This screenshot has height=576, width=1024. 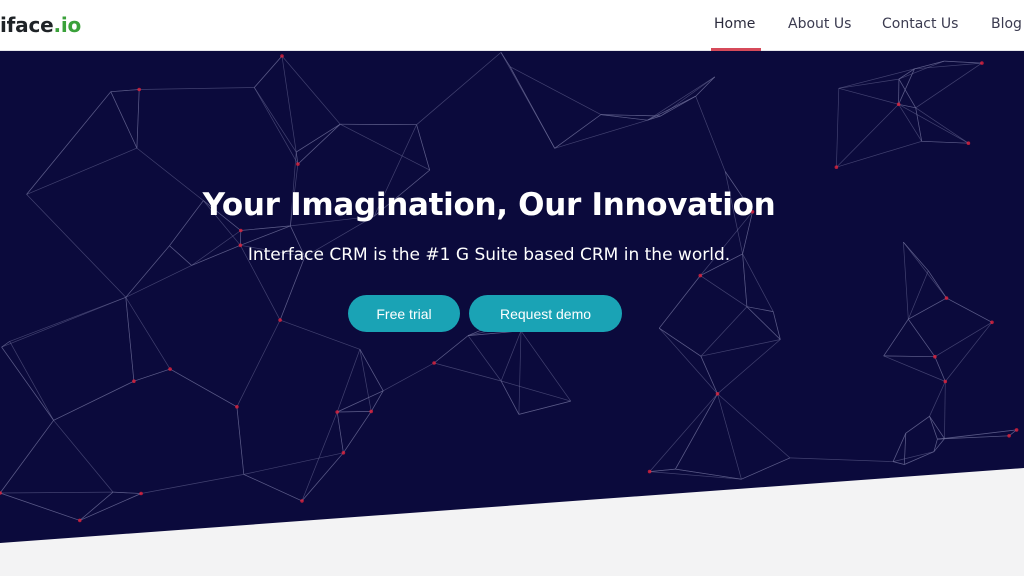 What do you see at coordinates (67, 25) in the screenshot?
I see `logo-suffix: .io` at bounding box center [67, 25].